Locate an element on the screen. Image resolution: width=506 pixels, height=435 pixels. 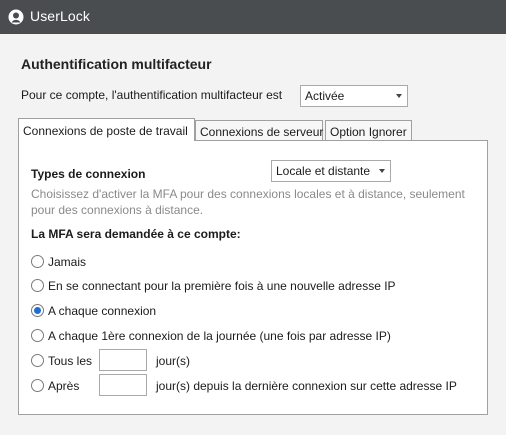
title-bar: UserLock is located at coordinates (253, 17).